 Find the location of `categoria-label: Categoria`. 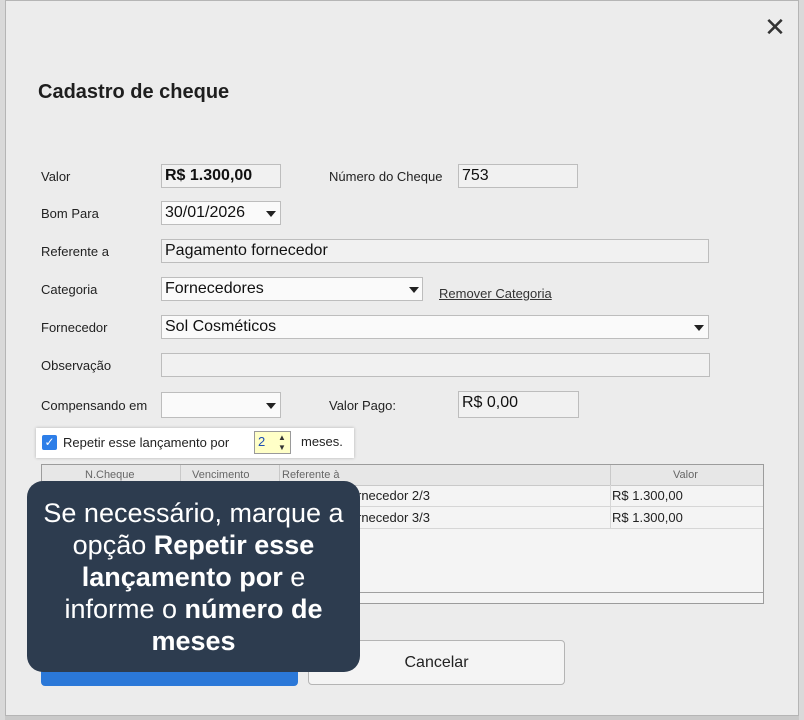

categoria-label: Categoria is located at coordinates (69, 289).